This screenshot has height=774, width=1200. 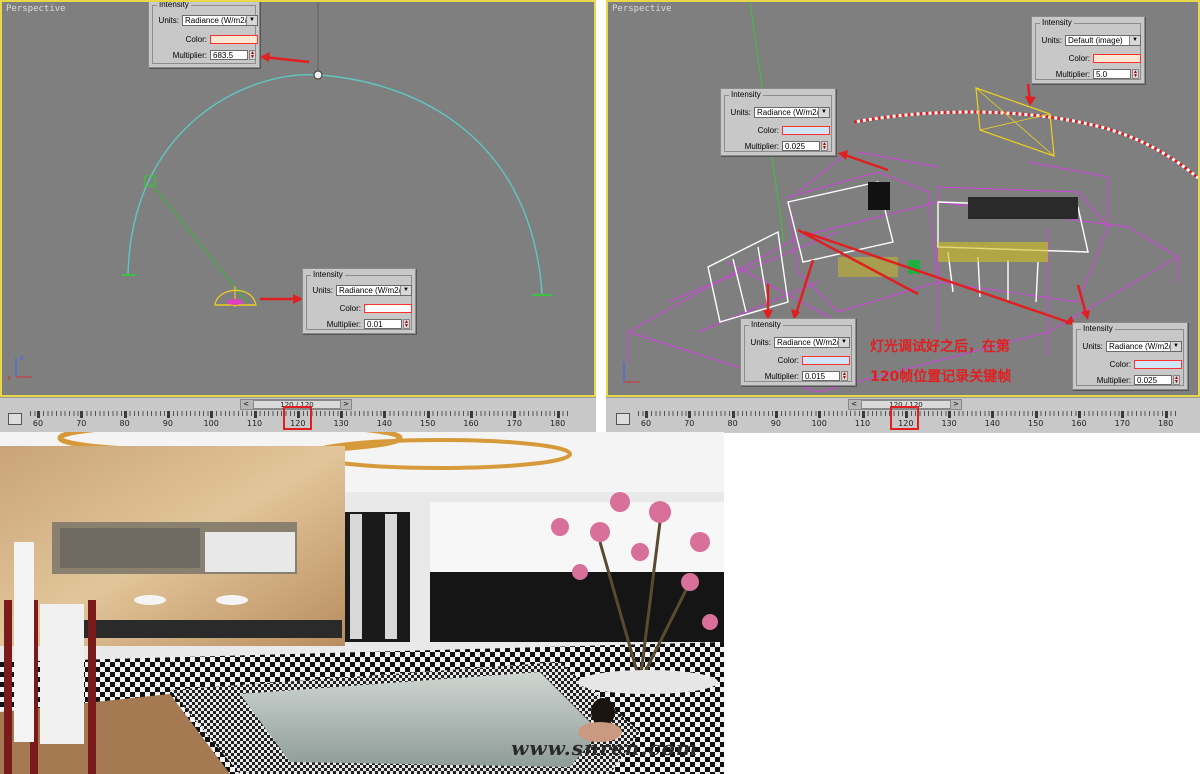 I want to click on multiplier-field: 0.01, so click(x=383, y=324).